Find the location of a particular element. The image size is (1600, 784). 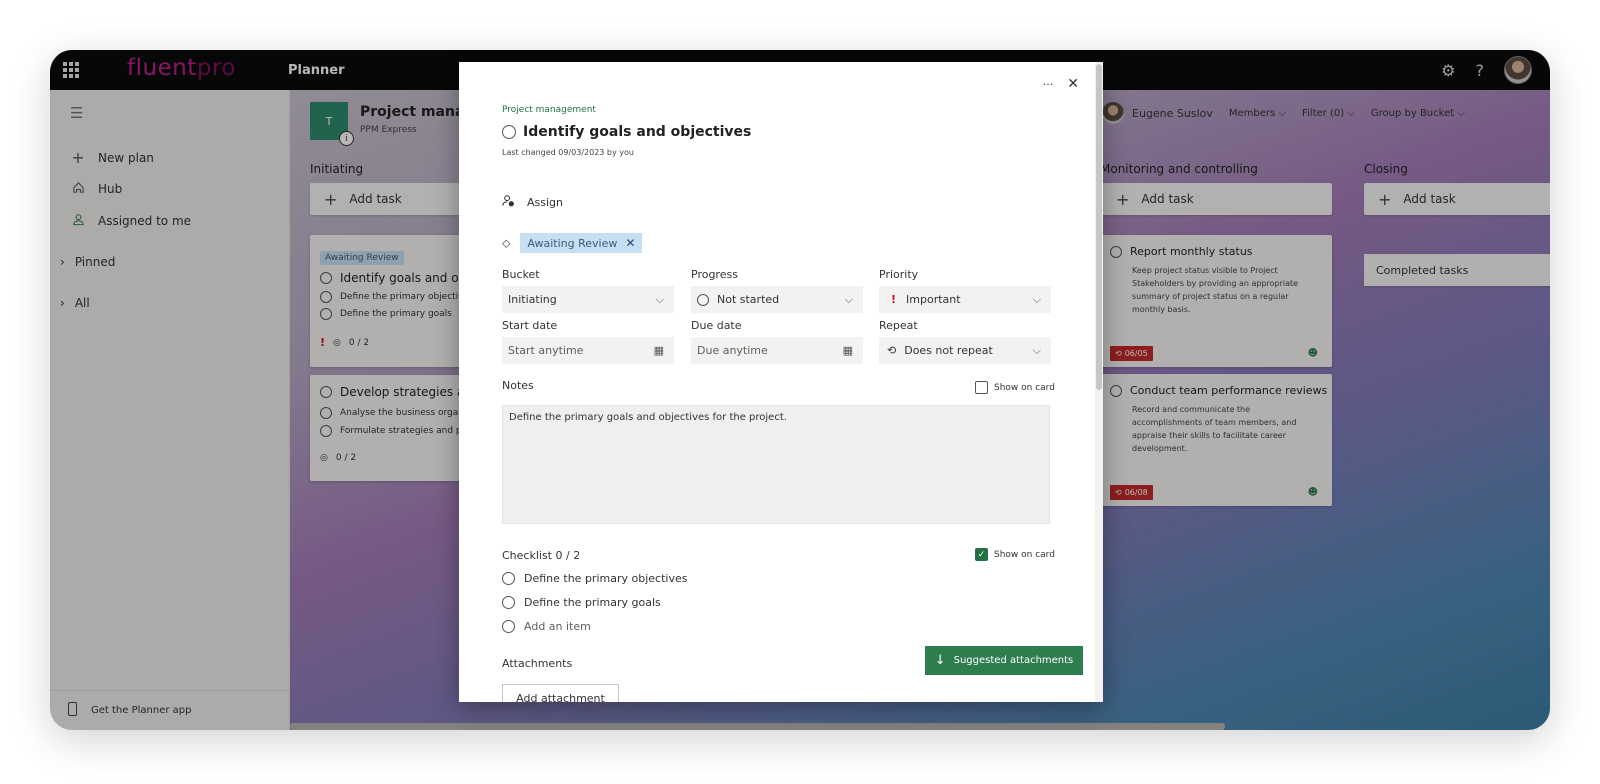

due-date-field: Due anytime ▦ is located at coordinates (777, 350).